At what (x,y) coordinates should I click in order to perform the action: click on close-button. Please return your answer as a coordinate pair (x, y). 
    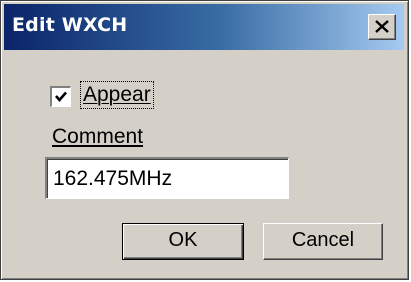
    Looking at the image, I should click on (382, 27).